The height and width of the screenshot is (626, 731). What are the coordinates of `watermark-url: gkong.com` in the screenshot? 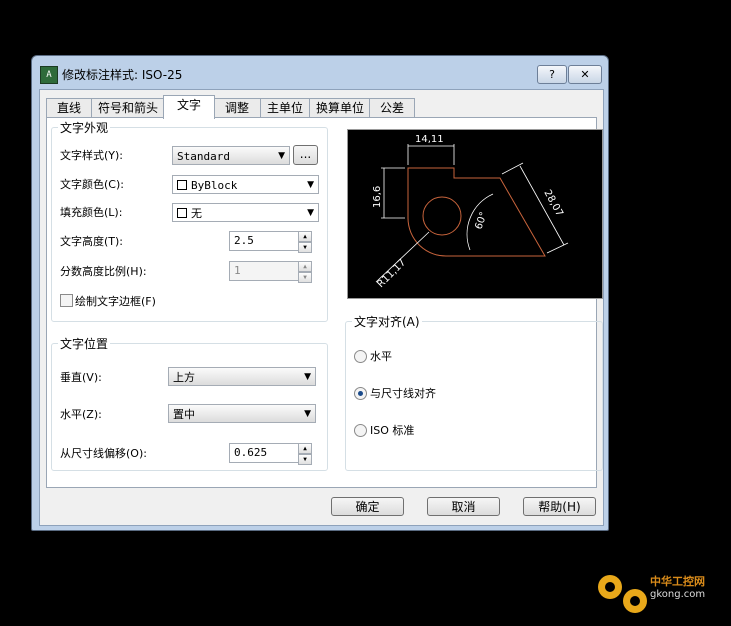 It's located at (678, 594).